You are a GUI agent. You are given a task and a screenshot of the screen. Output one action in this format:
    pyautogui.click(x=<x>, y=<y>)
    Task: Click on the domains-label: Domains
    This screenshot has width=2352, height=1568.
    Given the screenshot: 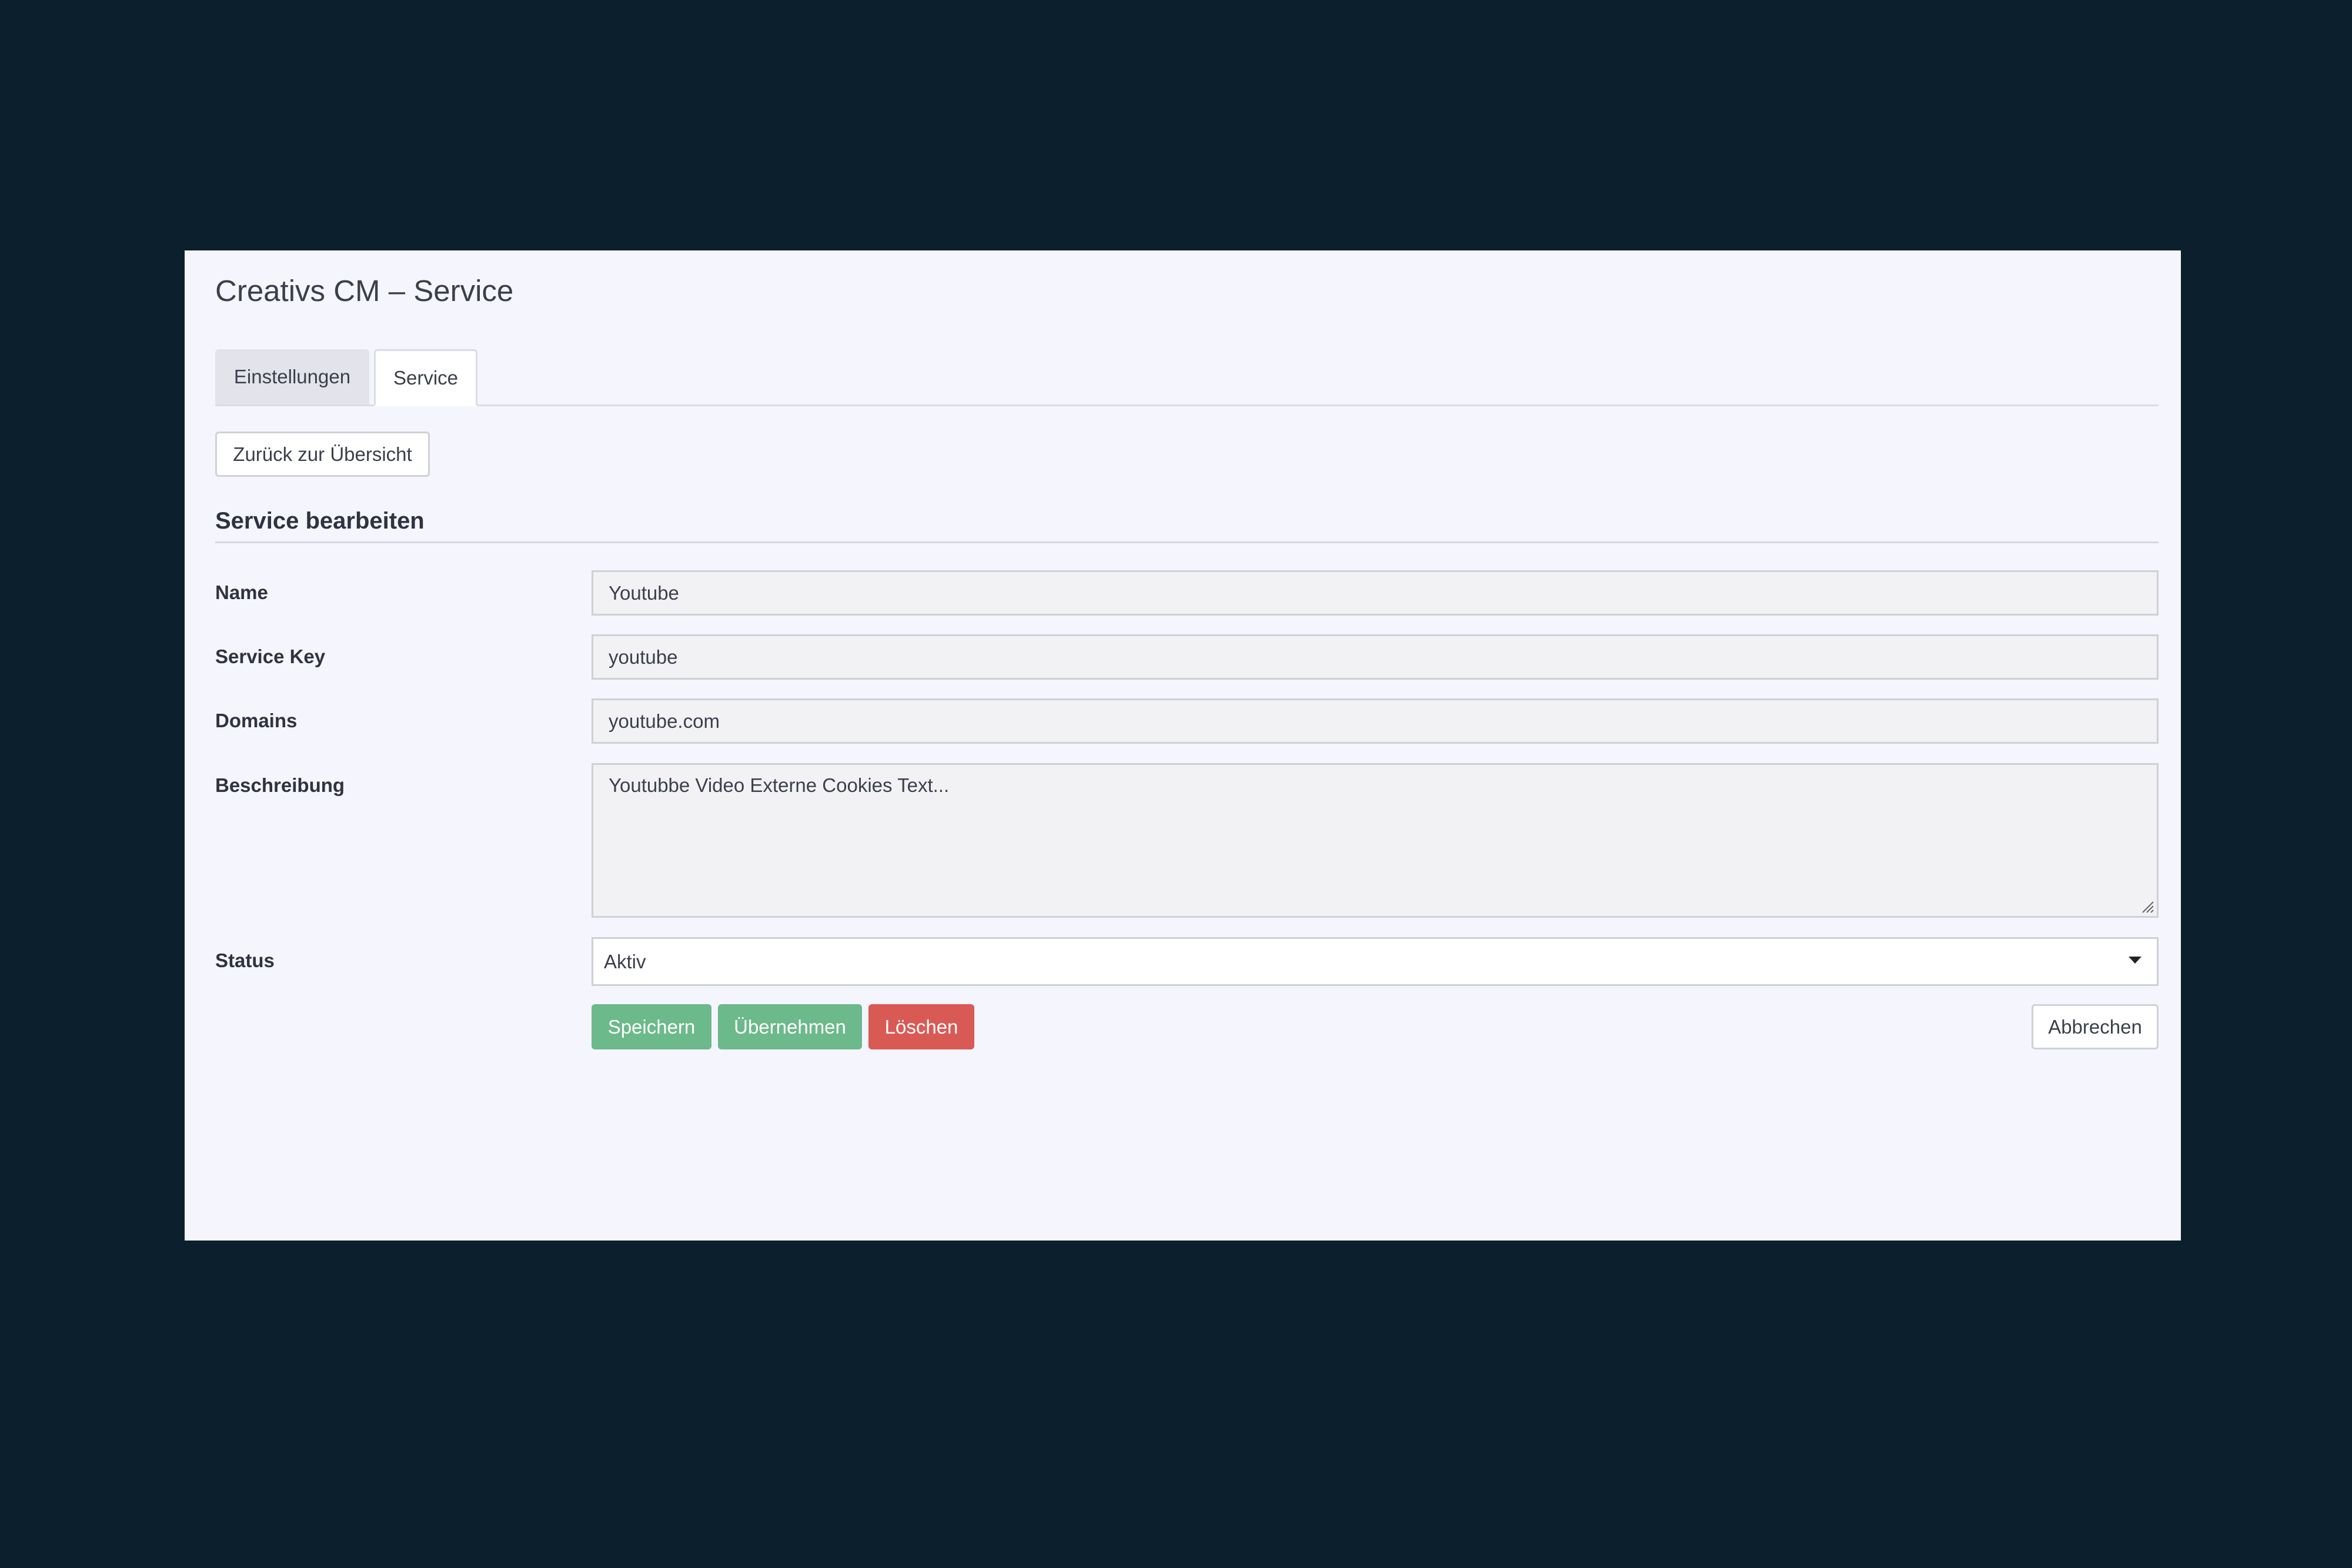 What is the action you would take?
    pyautogui.click(x=256, y=720)
    